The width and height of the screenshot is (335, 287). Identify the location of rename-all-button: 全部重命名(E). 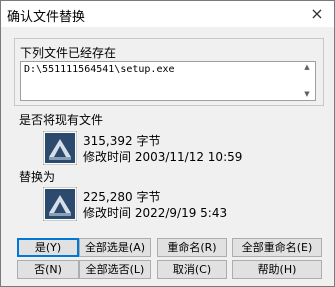
(277, 247).